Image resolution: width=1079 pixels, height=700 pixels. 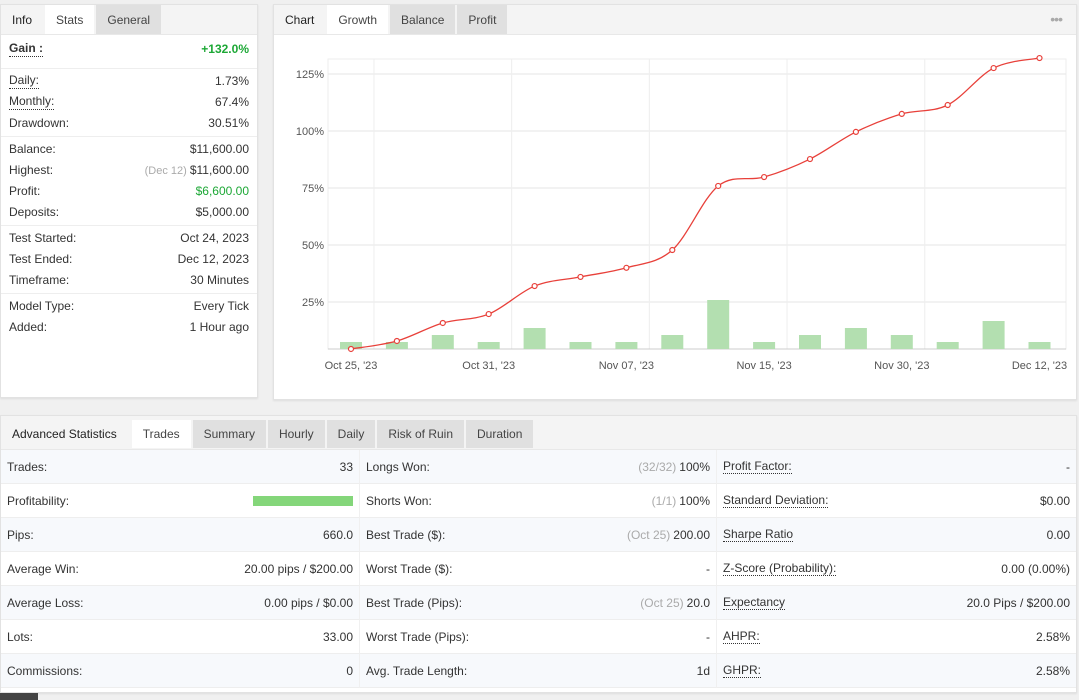 What do you see at coordinates (31, 170) in the screenshot?
I see `stat-label: Highest:` at bounding box center [31, 170].